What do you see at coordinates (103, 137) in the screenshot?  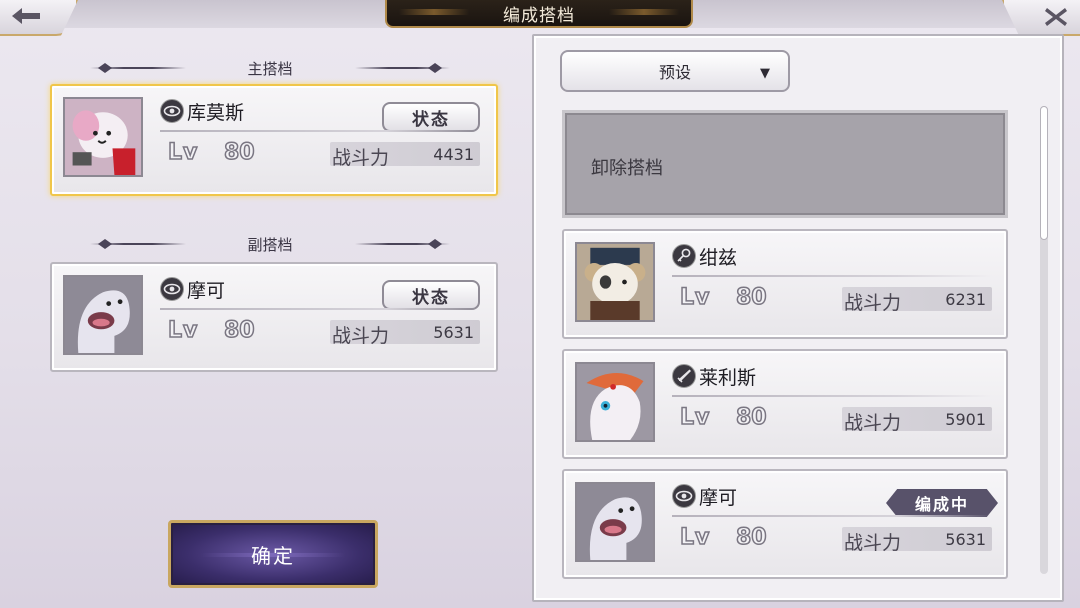 I see `avatar-kumos` at bounding box center [103, 137].